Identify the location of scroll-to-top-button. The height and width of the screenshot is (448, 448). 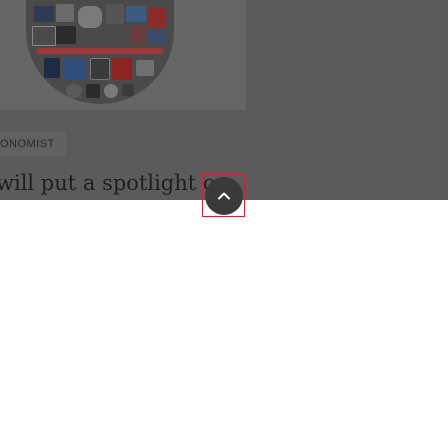
(223, 195).